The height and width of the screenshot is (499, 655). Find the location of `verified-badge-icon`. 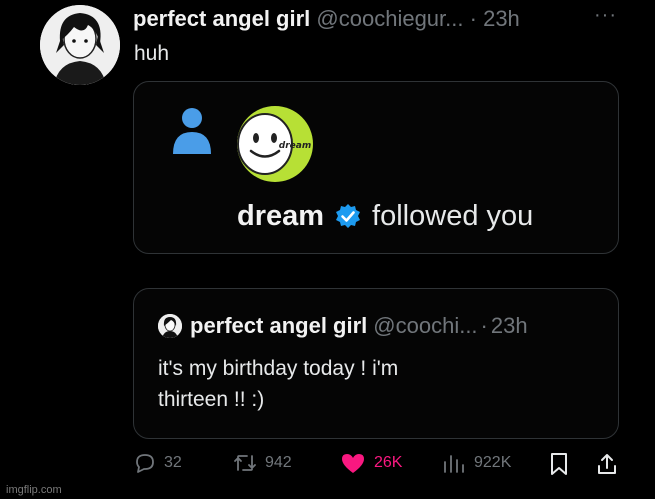

verified-badge-icon is located at coordinates (348, 217).